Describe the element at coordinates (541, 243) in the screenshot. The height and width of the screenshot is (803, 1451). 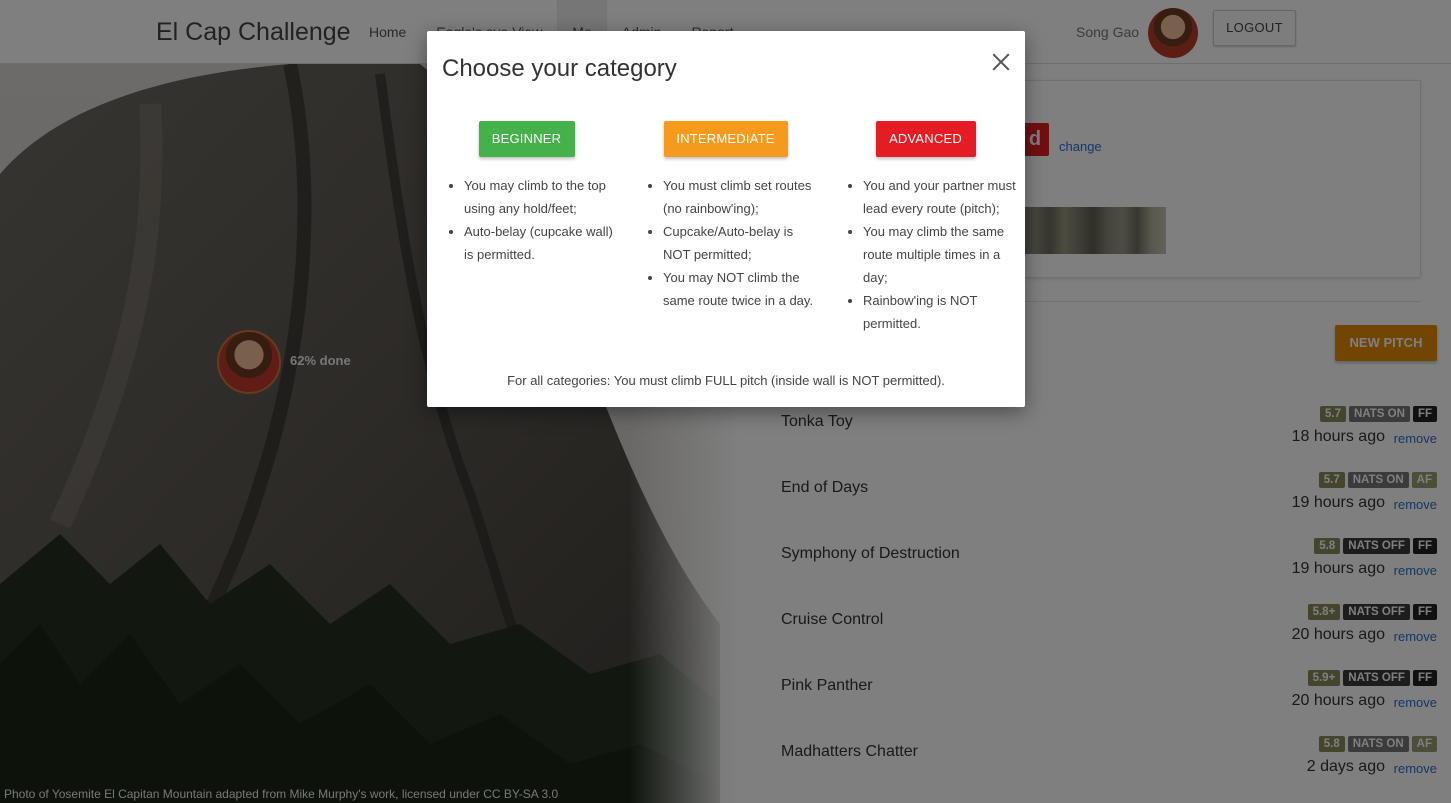
I see `rule-item: Auto-belay (cupcake wall) is permitted.` at that location.